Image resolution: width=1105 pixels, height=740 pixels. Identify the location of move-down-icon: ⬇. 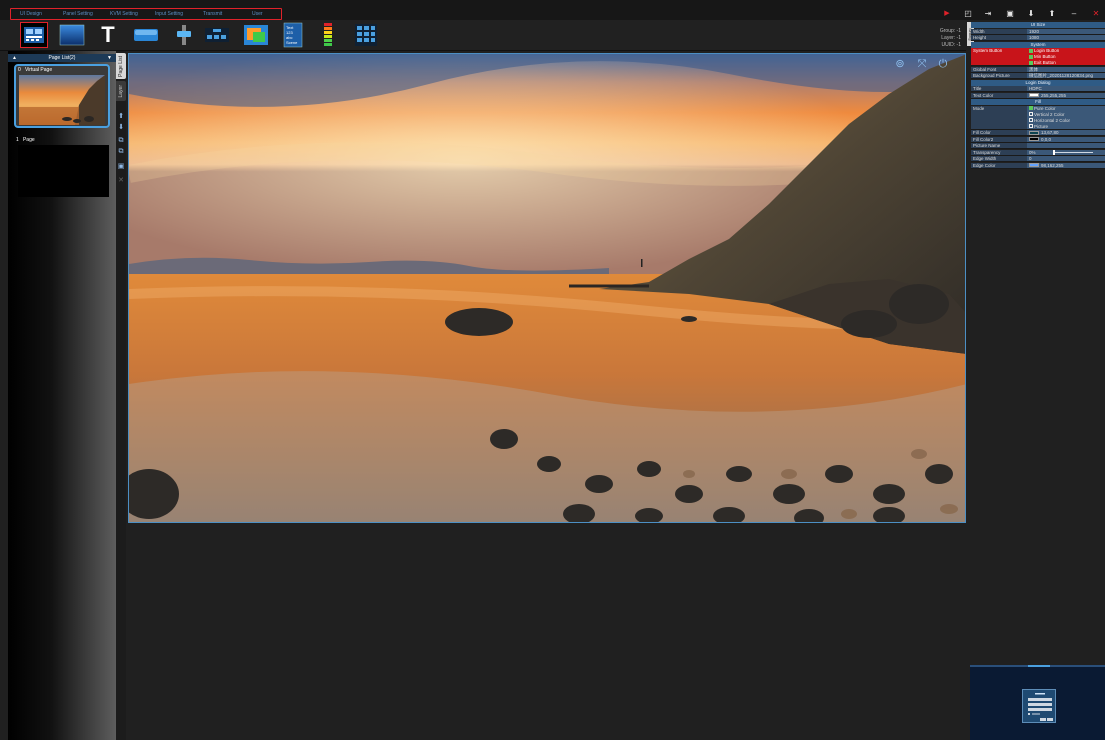
(121, 128).